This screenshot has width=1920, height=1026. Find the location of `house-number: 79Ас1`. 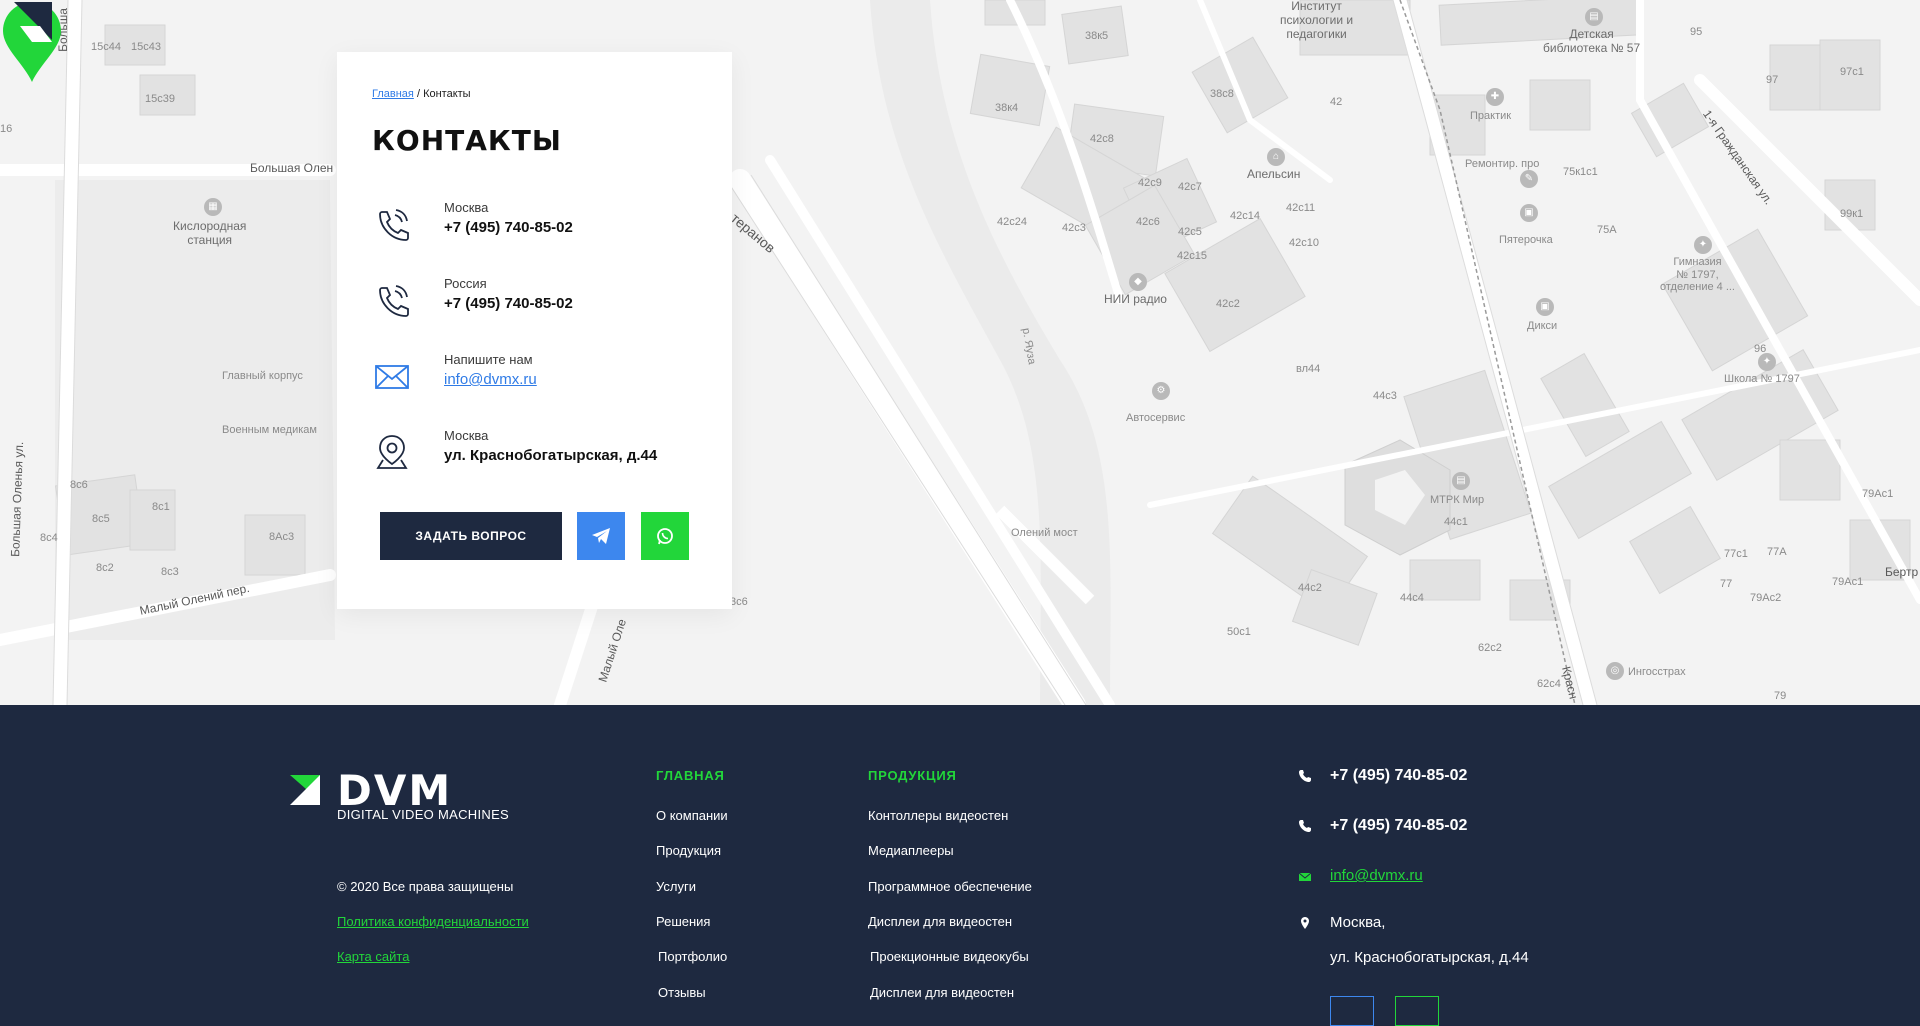

house-number: 79Ас1 is located at coordinates (1878, 494).